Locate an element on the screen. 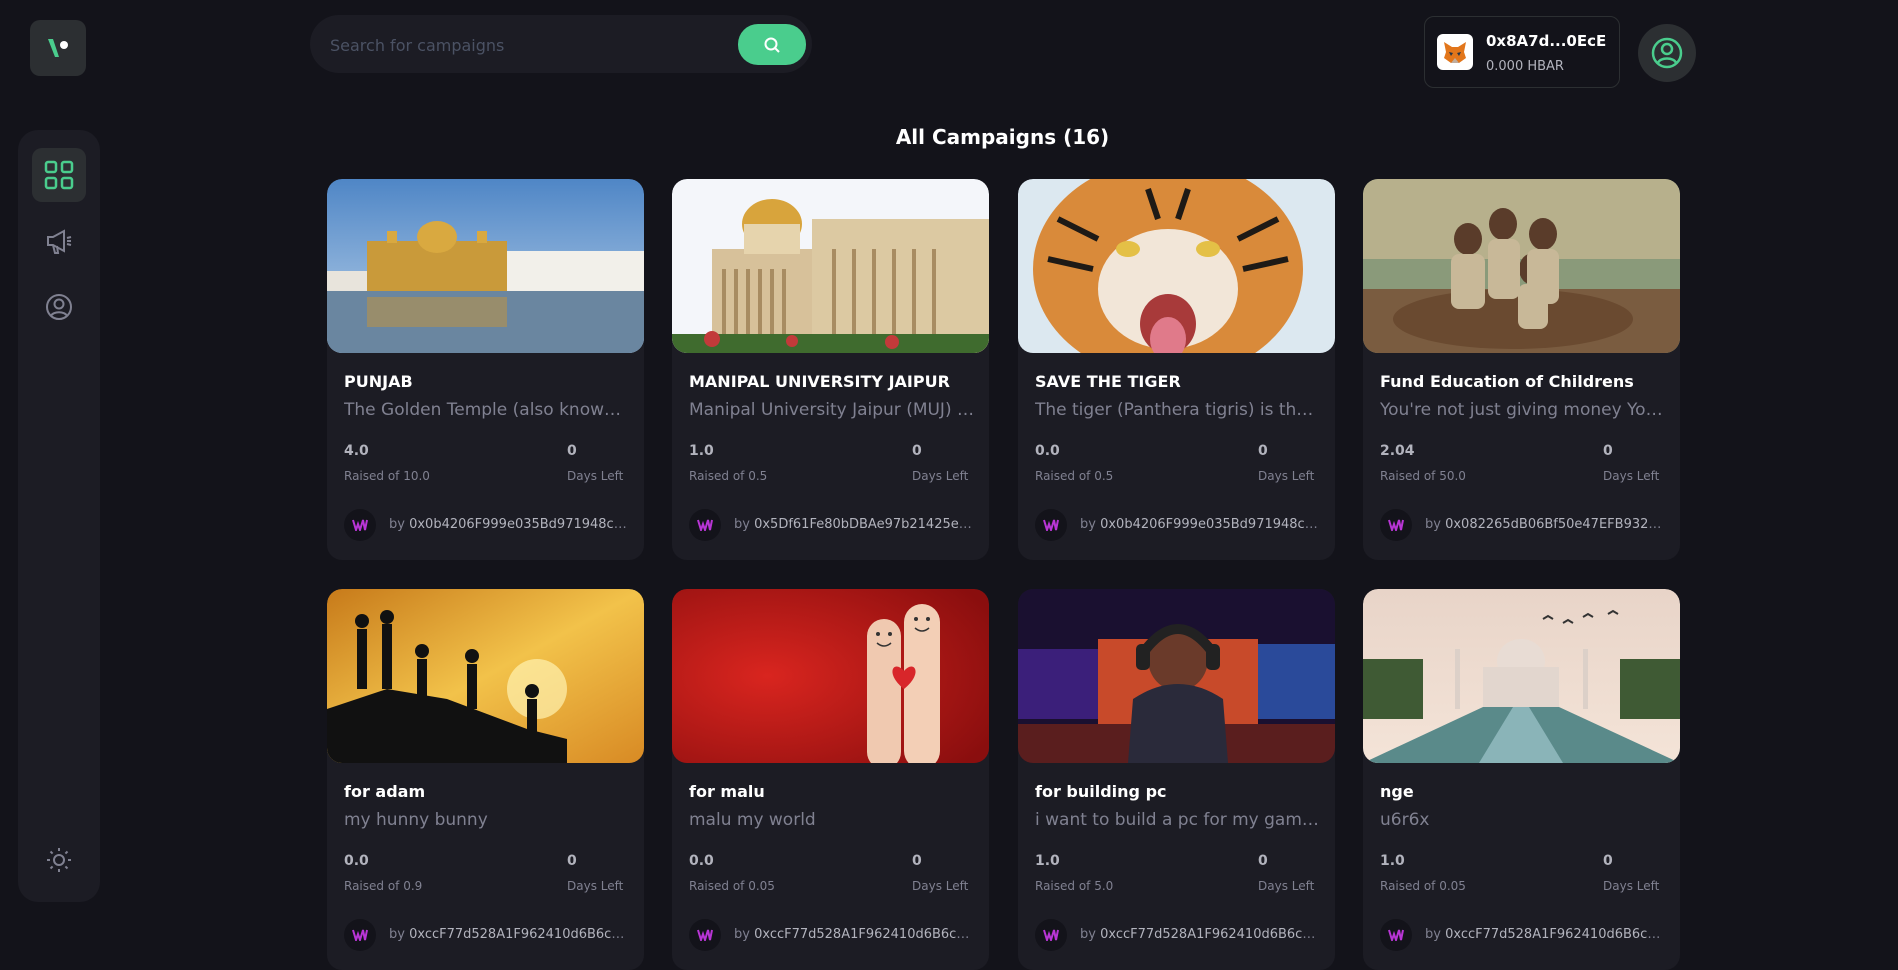  app-logo is located at coordinates (58, 48).